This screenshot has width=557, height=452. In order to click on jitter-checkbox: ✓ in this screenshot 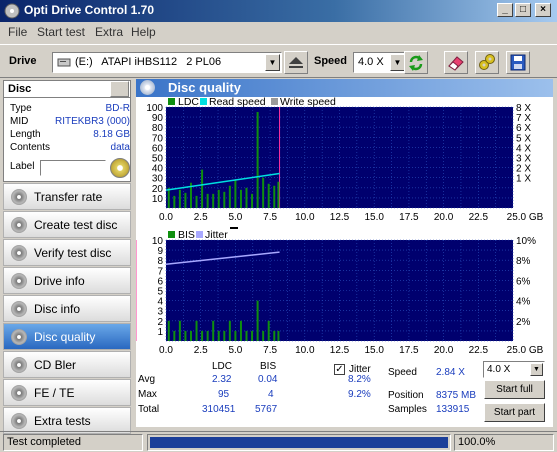, I will do `click(339, 369)`.